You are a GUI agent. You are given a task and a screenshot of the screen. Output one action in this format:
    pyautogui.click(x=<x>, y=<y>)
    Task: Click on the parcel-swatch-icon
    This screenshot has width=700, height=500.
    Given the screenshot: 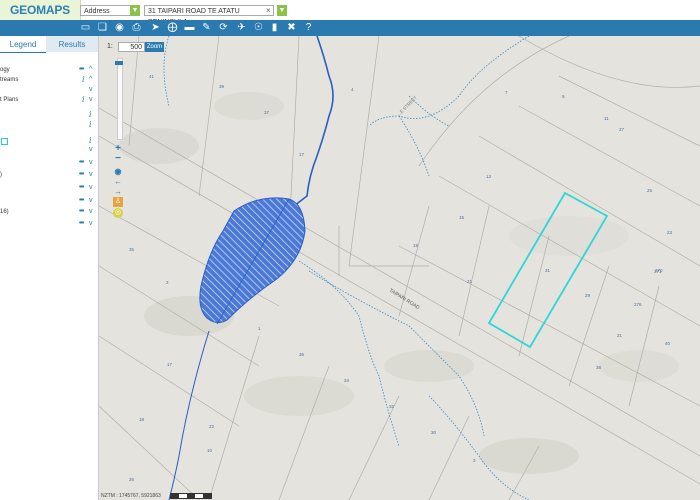 What is the action you would take?
    pyautogui.click(x=4, y=141)
    